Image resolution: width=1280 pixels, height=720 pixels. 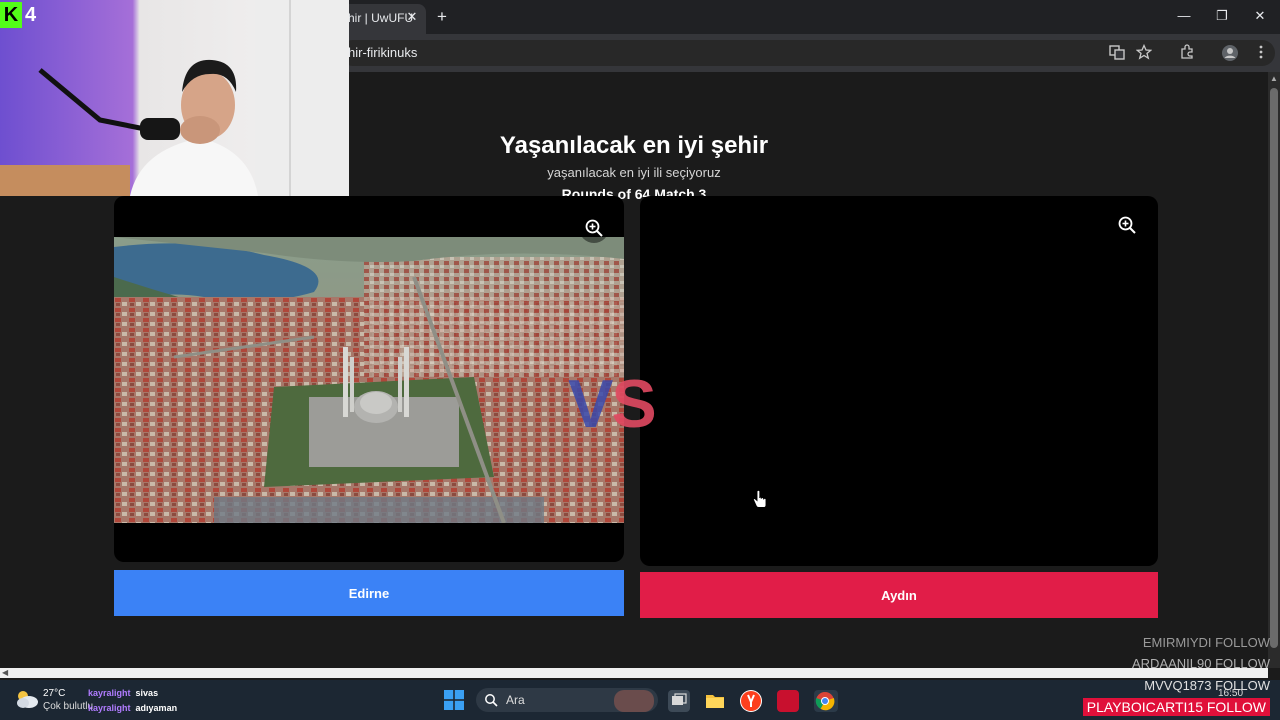 I want to click on tab-close-icon: ✕, so click(x=412, y=17).